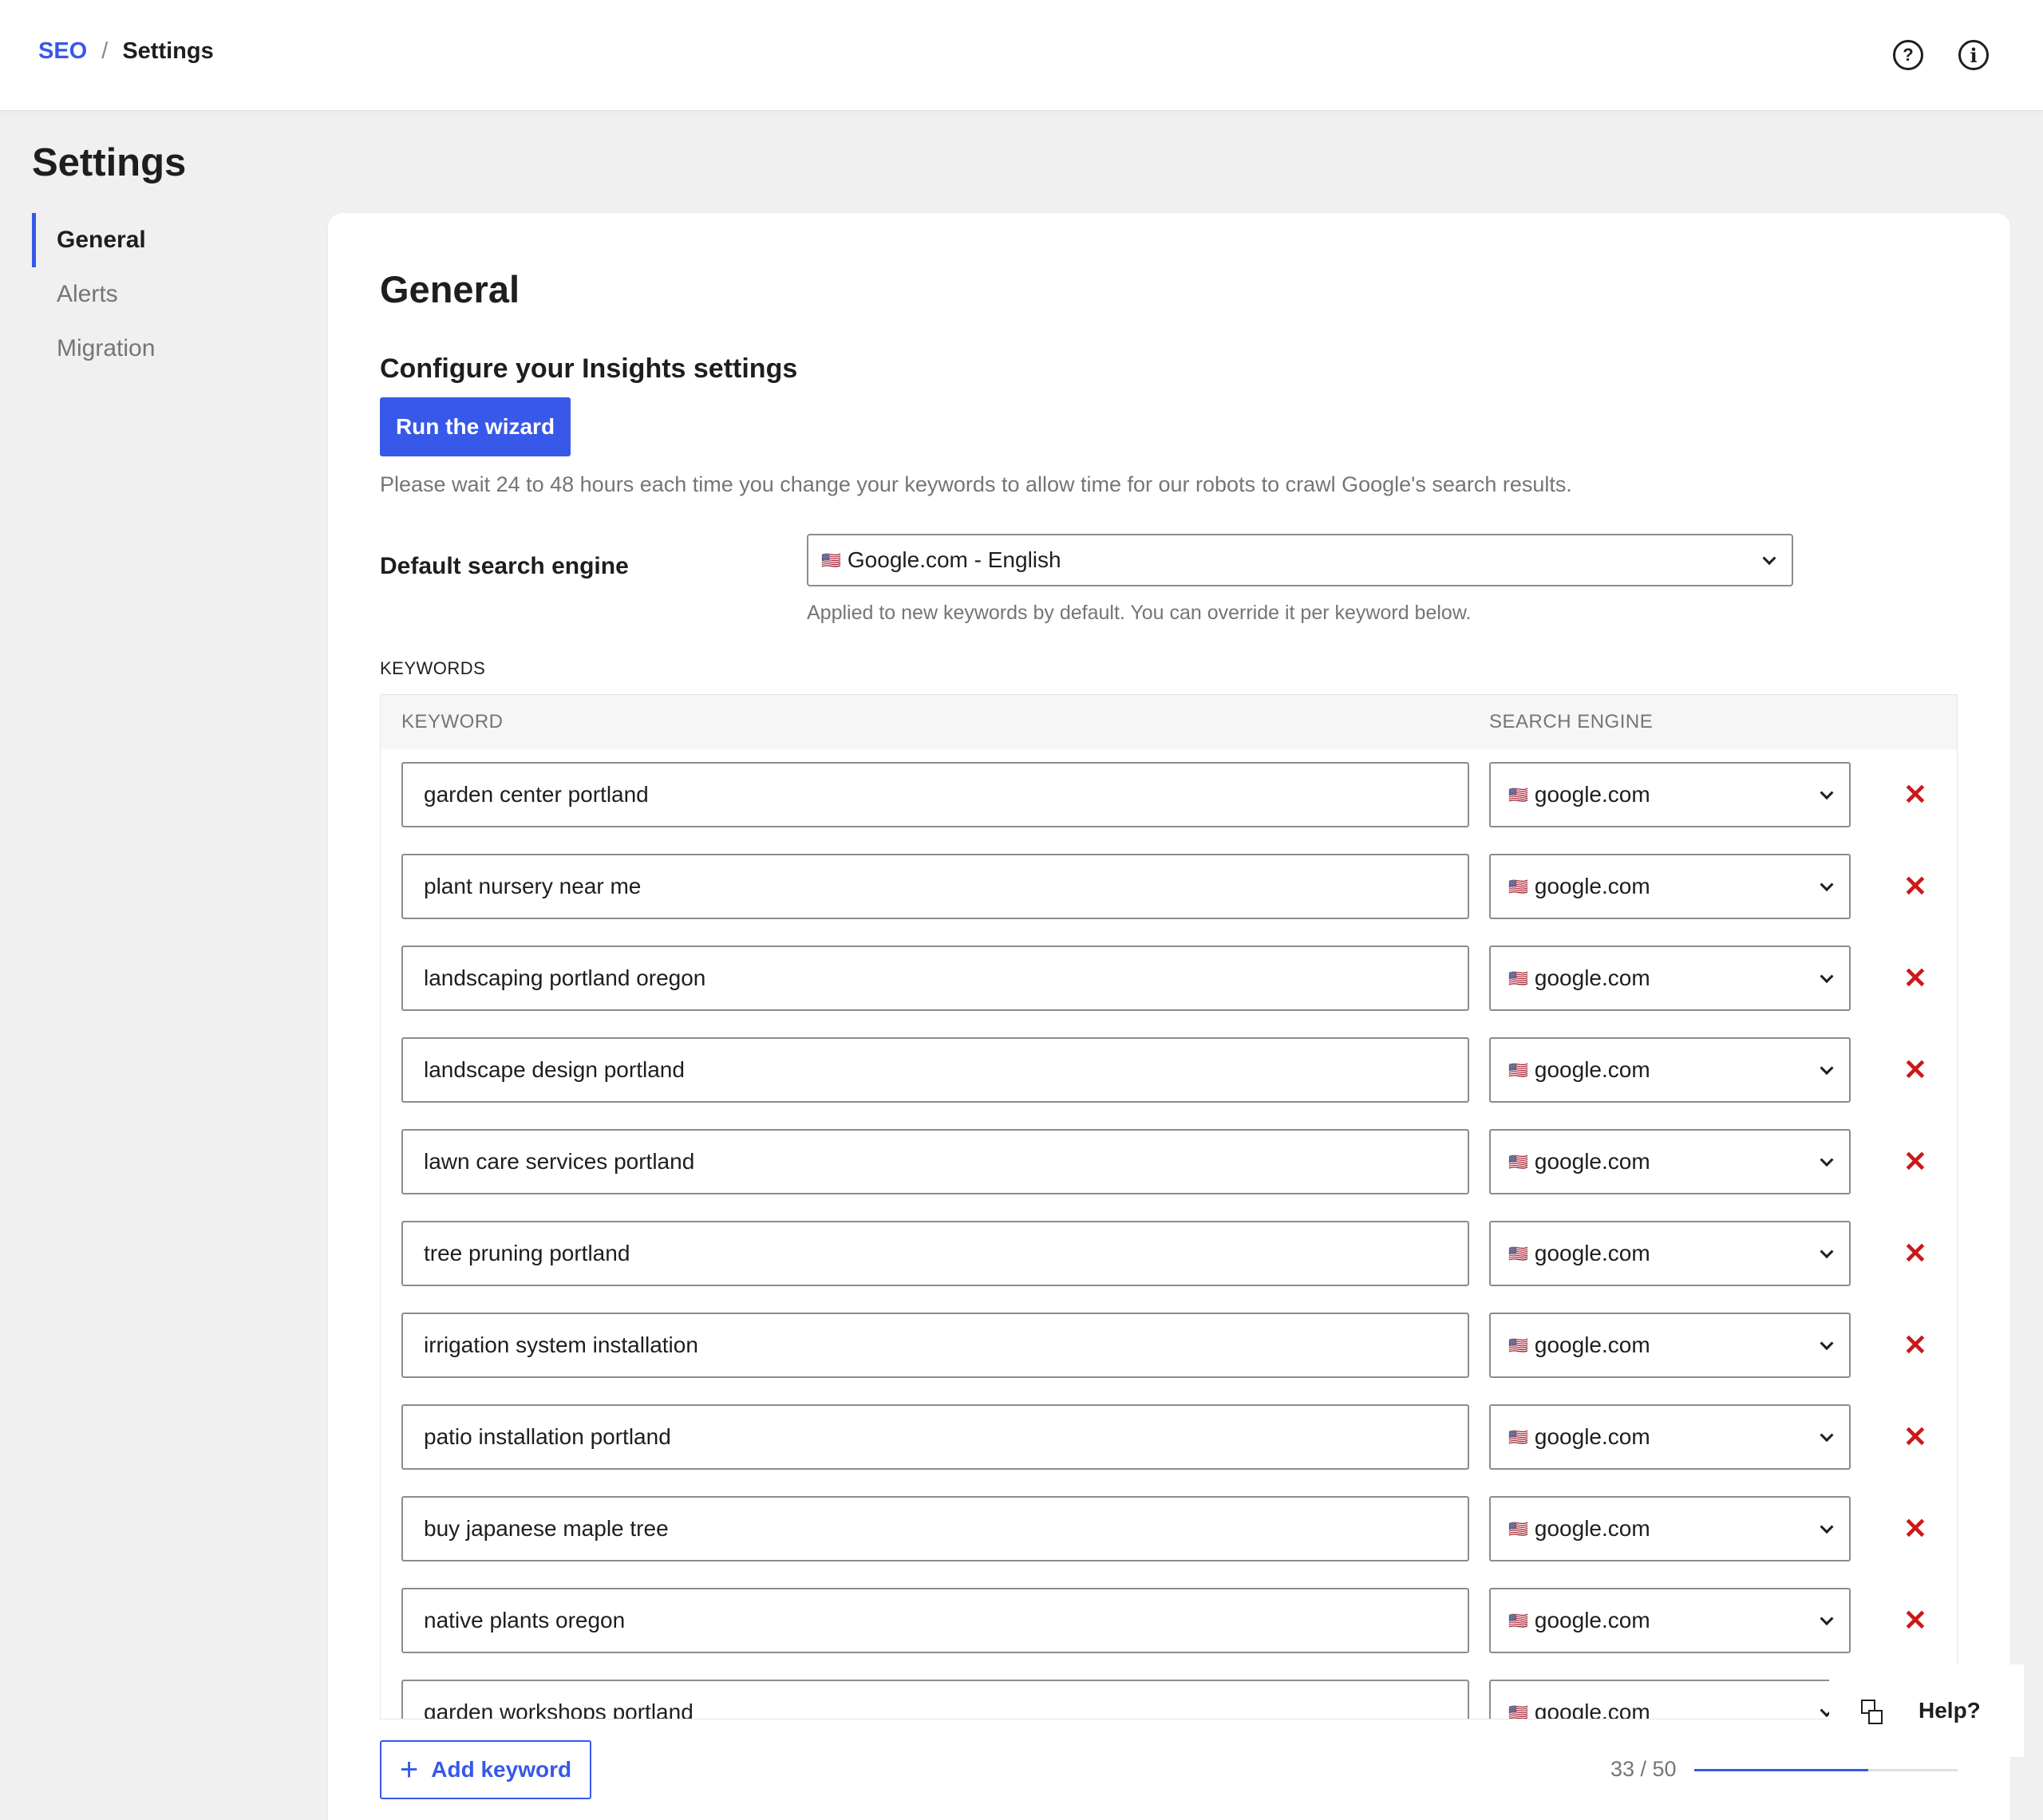 Image resolution: width=2043 pixels, height=1820 pixels. I want to click on keyword-row: lawn care services portland 🇺🇸 google.com ✕, so click(1169, 1161).